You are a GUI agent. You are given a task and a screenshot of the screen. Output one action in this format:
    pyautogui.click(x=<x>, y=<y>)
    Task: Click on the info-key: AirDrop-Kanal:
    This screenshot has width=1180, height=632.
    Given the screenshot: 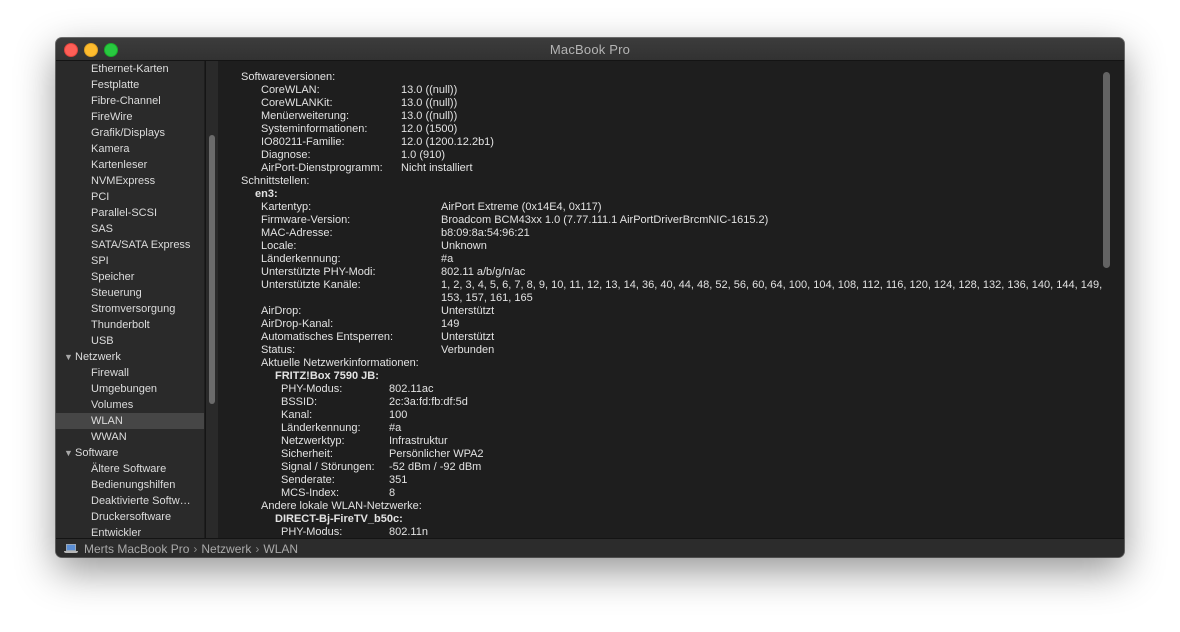 What is the action you would take?
    pyautogui.click(x=297, y=324)
    